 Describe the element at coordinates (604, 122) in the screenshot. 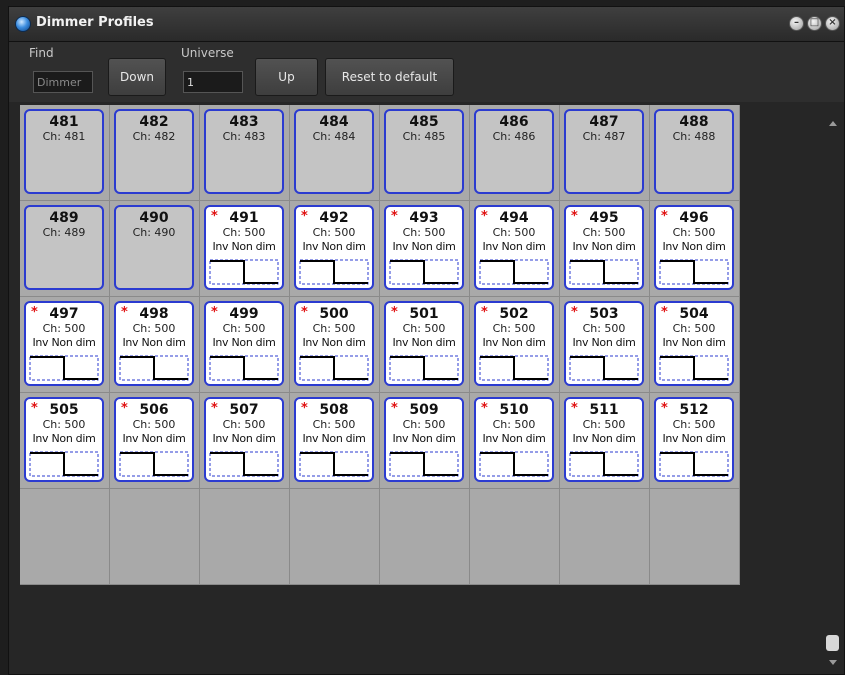

I see `channel-number: 487` at that location.